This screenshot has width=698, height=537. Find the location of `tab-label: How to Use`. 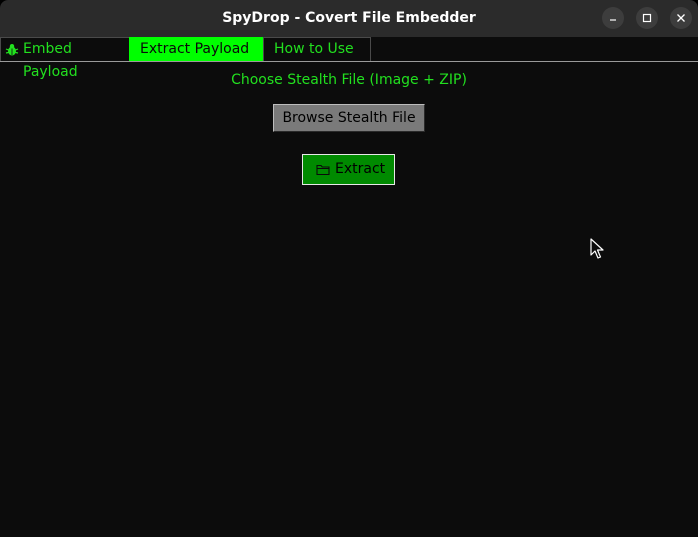

tab-label: How to Use is located at coordinates (314, 49).